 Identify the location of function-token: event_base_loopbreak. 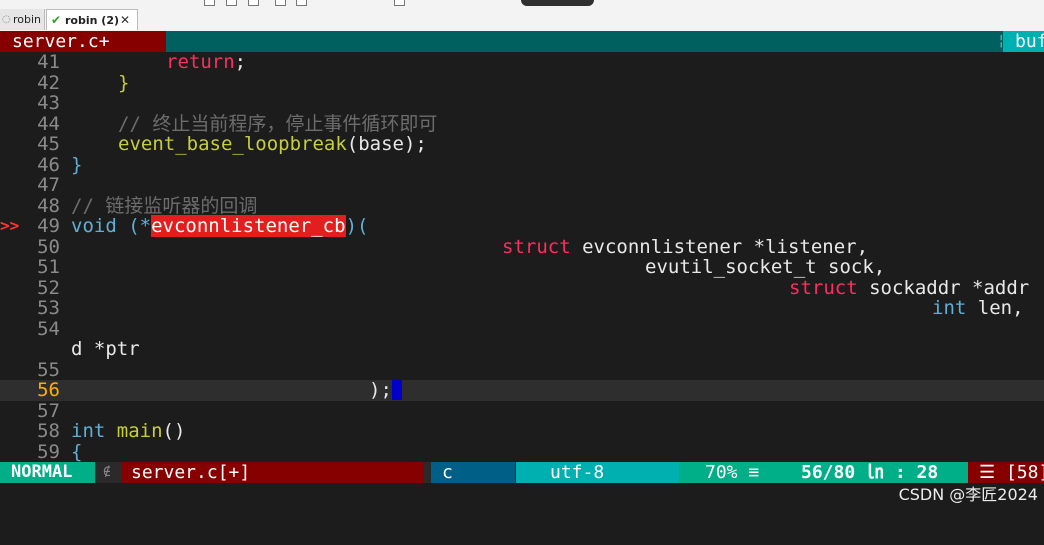
(232, 144).